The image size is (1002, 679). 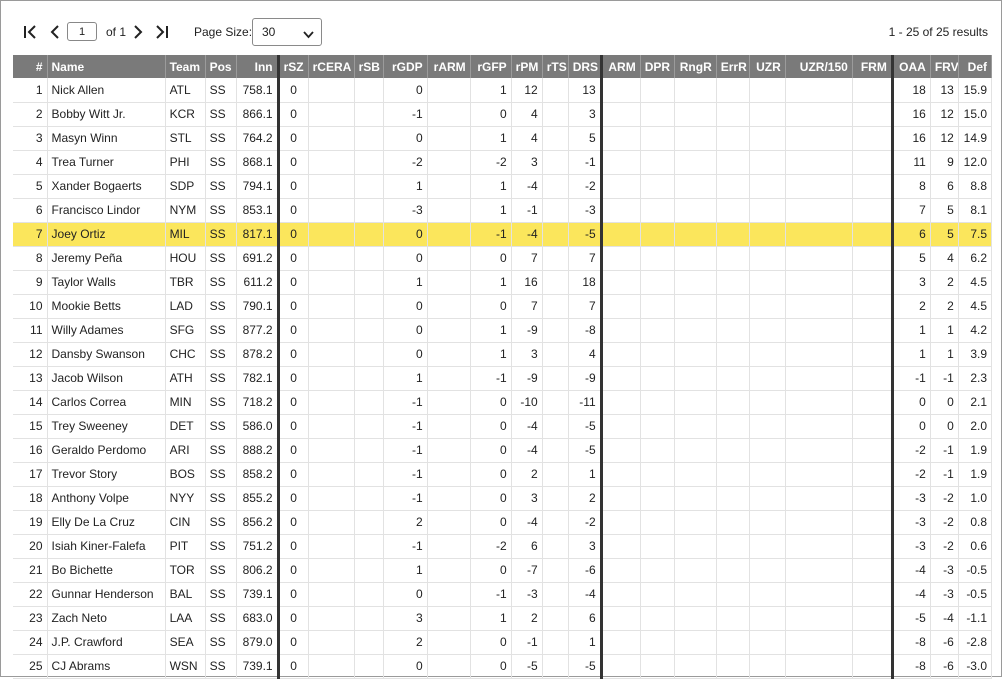 What do you see at coordinates (185, 66) in the screenshot?
I see `column-header-team: Team` at bounding box center [185, 66].